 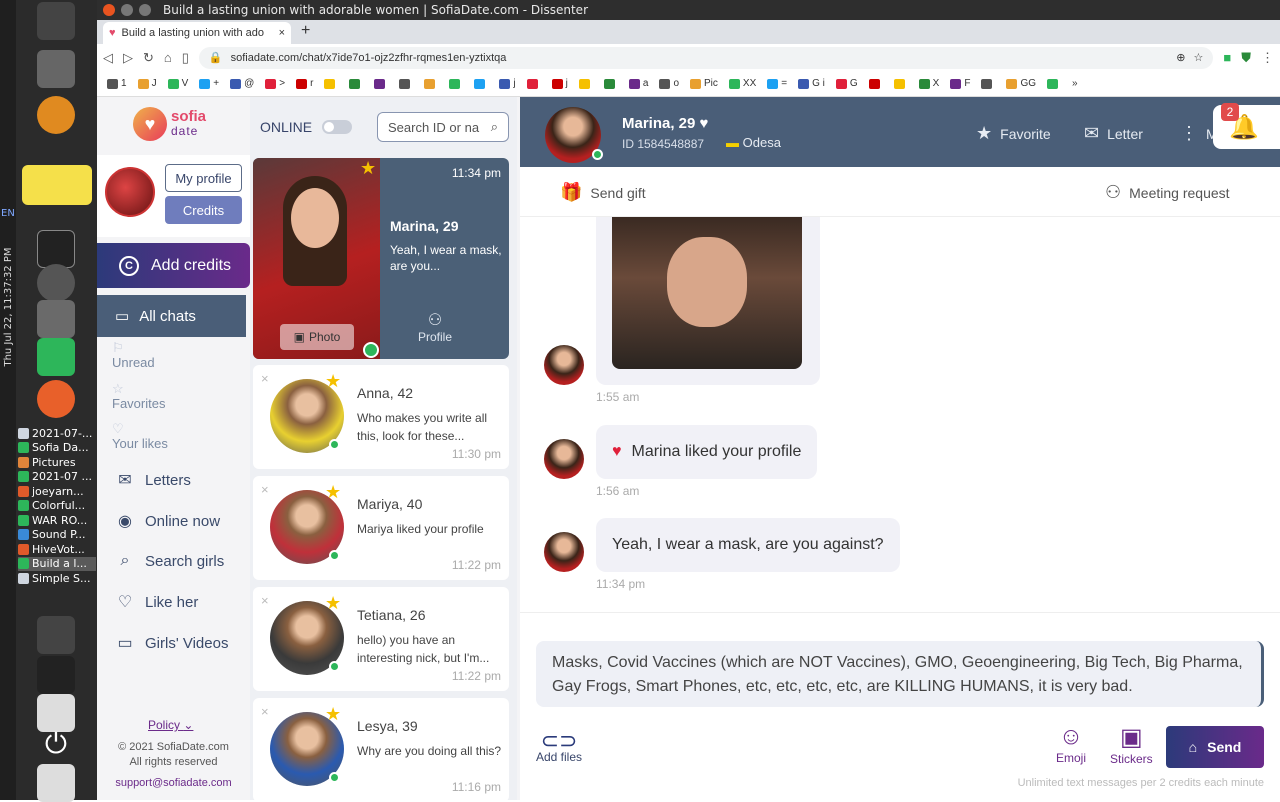 What do you see at coordinates (56, 747) in the screenshot?
I see `power-icon: ⏻` at bounding box center [56, 747].